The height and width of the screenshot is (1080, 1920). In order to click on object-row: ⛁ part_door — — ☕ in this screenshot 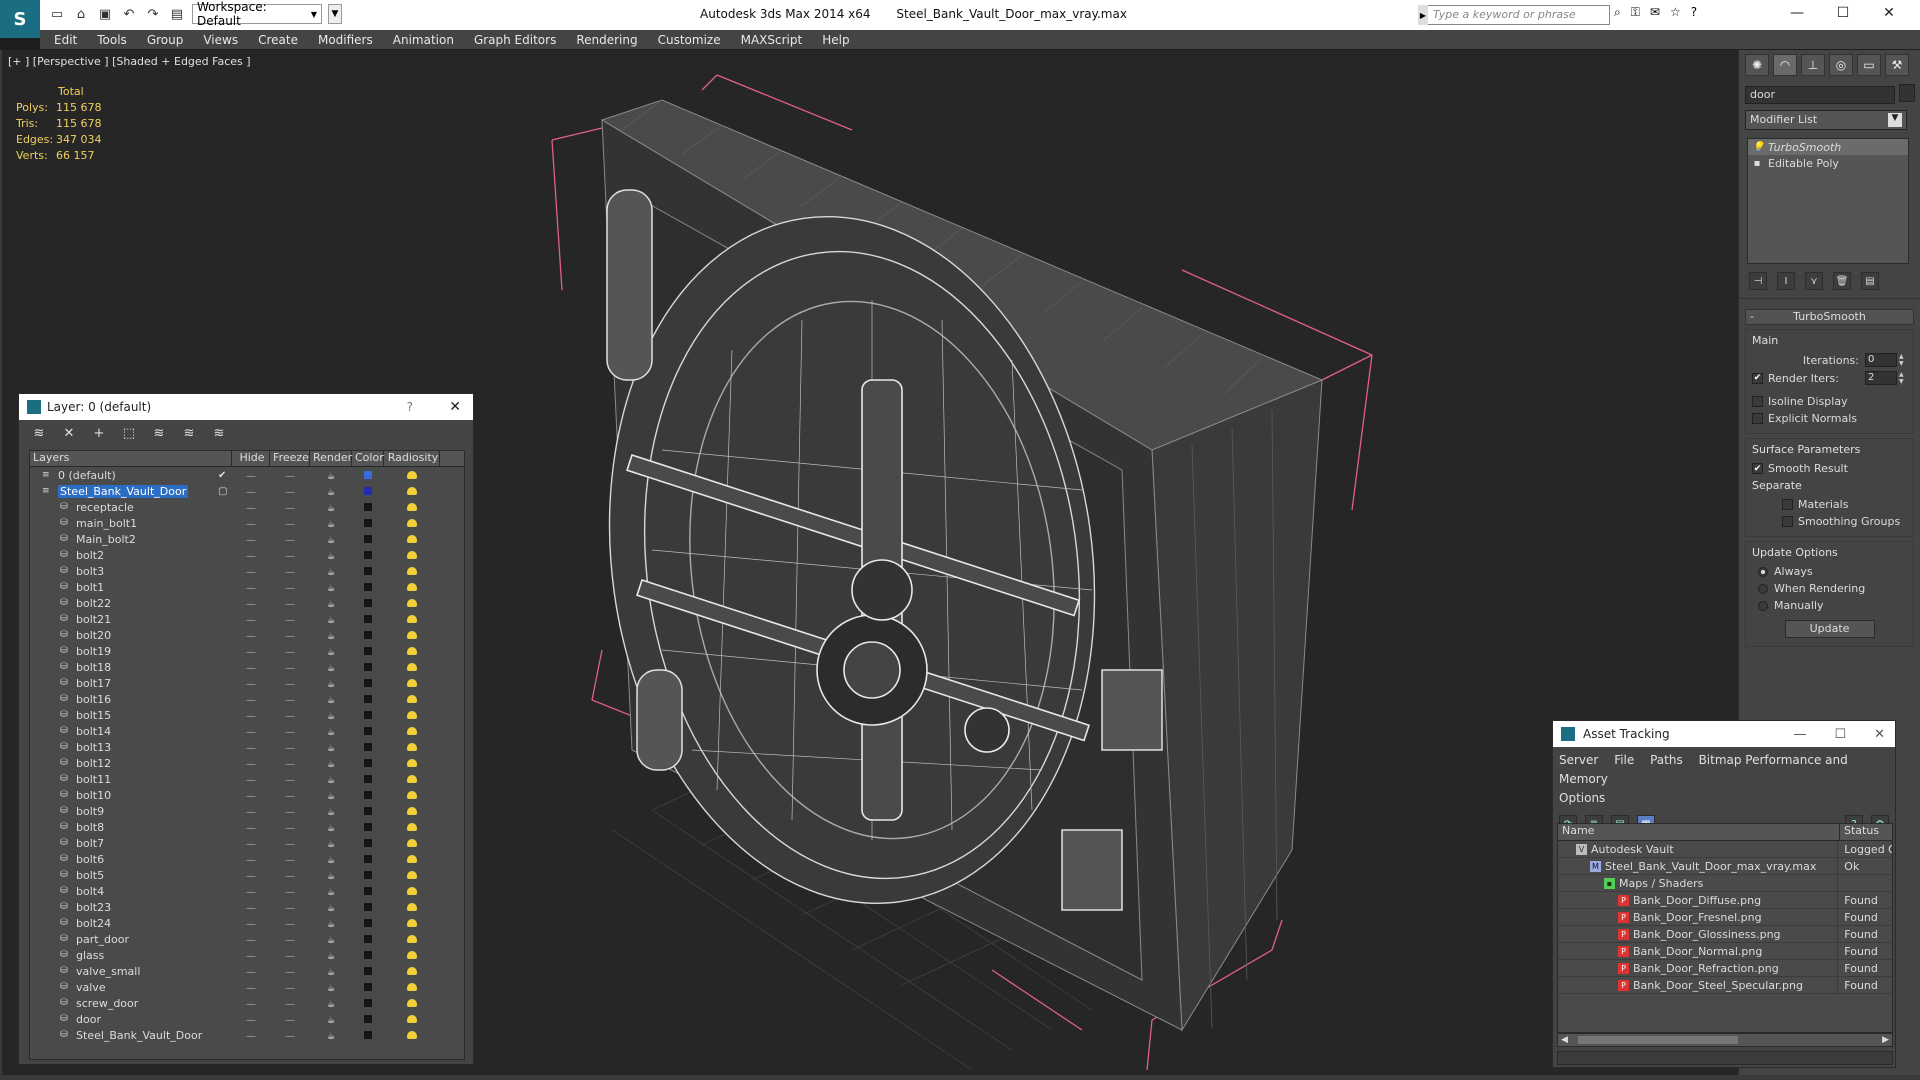, I will do `click(247, 939)`.